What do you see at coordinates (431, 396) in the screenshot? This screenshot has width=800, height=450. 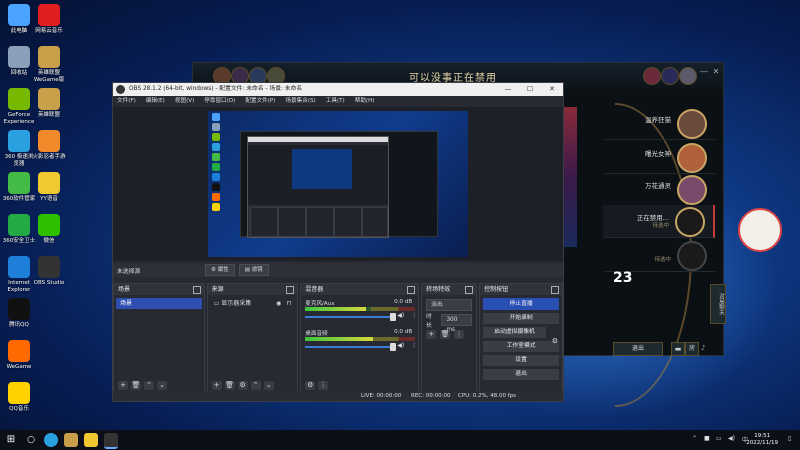 I see `rec-status: REC: 00:00:00` at bounding box center [431, 396].